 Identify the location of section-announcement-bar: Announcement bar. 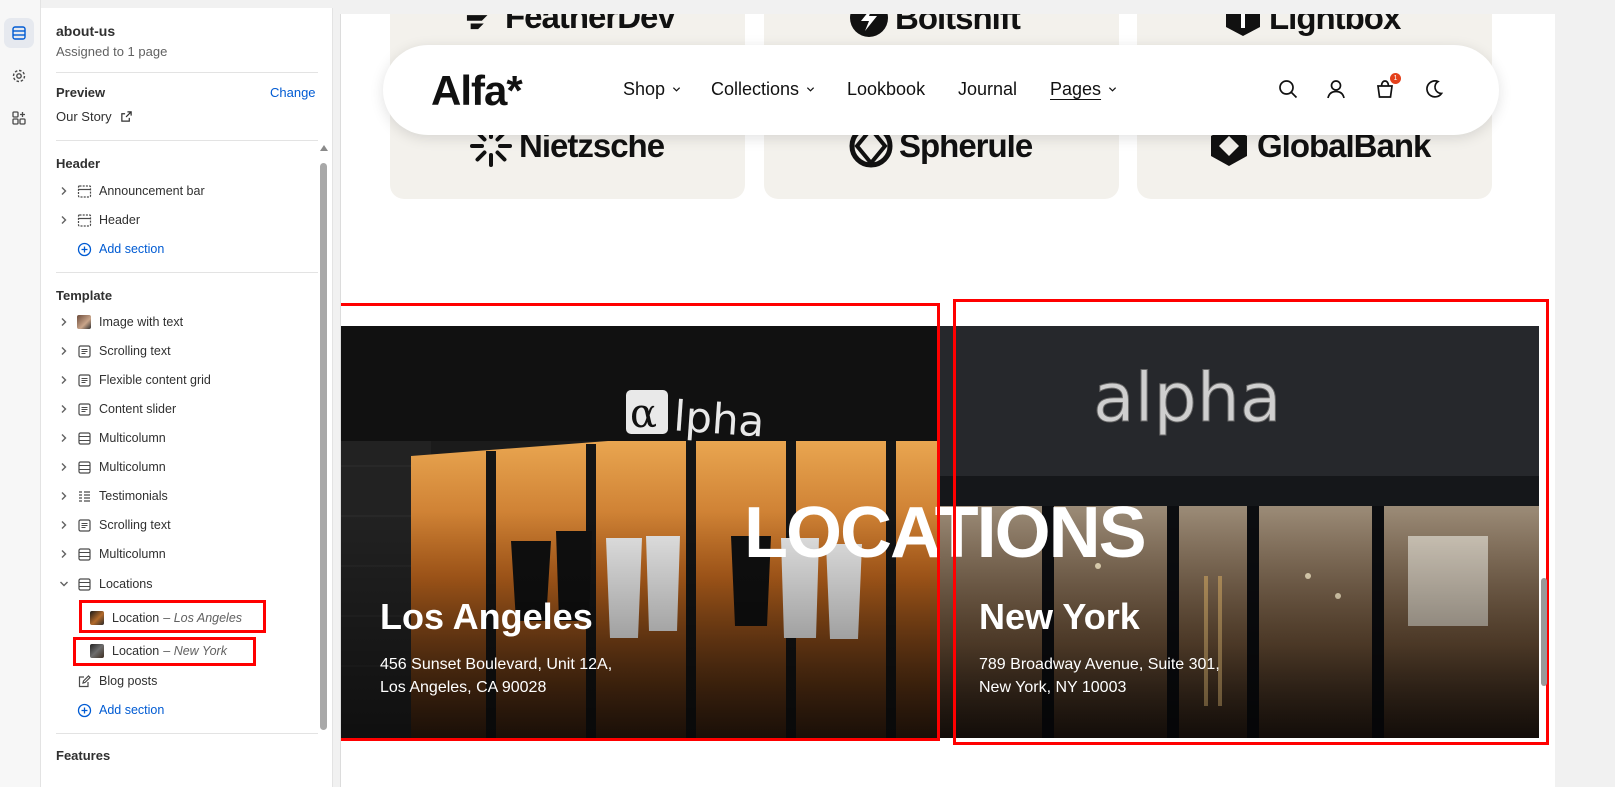
(130, 191).